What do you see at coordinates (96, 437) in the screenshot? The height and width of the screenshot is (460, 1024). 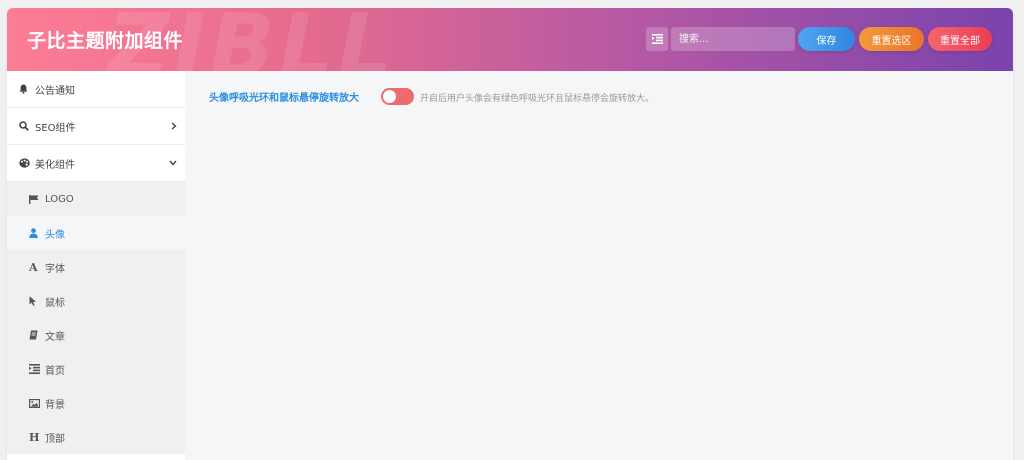 I see `sidebar-subitem-top: H 顶部` at bounding box center [96, 437].